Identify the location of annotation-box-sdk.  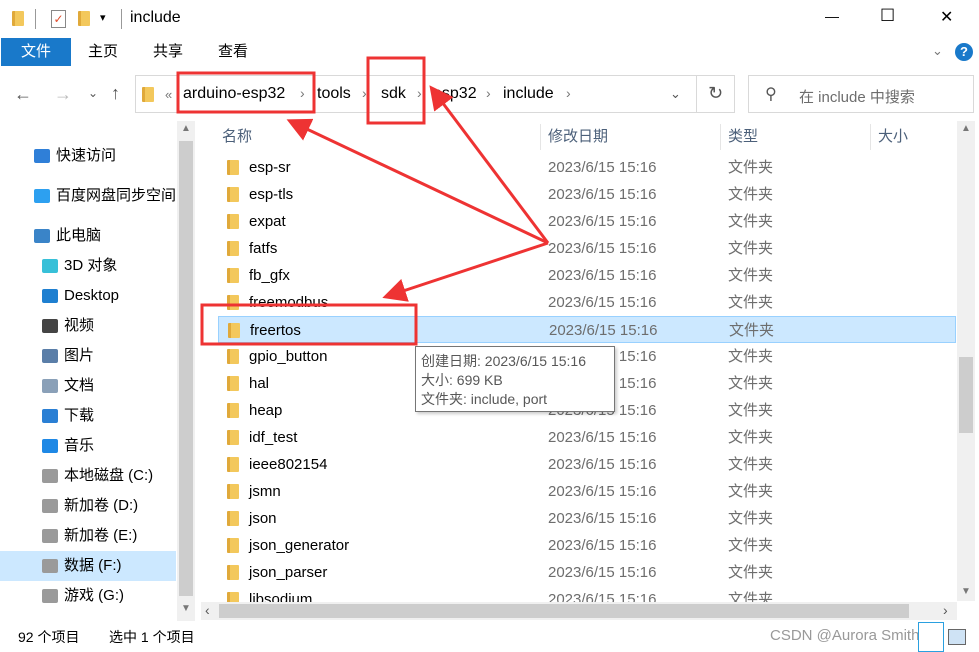
(396, 90).